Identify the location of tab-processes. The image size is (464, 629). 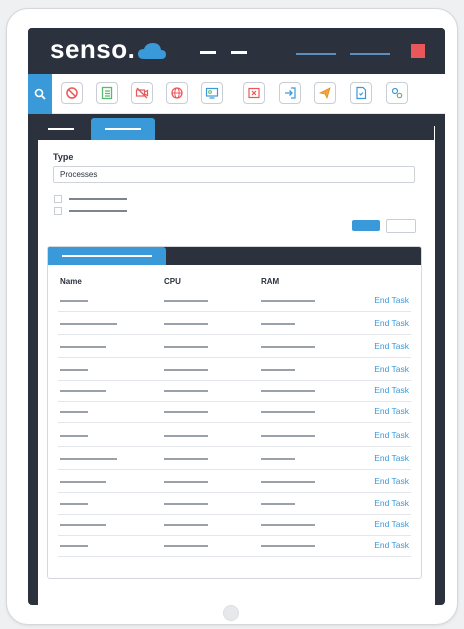
(107, 256).